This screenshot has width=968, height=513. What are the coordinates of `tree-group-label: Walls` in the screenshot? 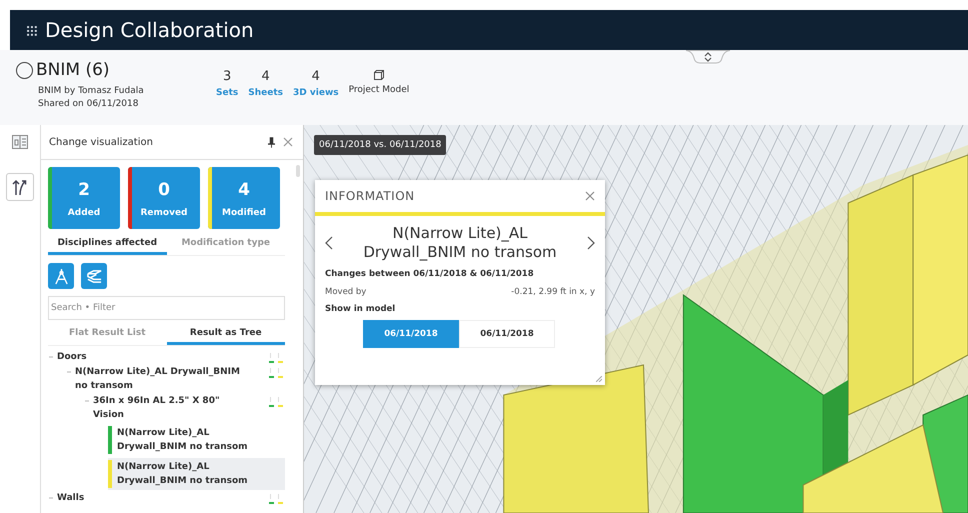 It's located at (161, 498).